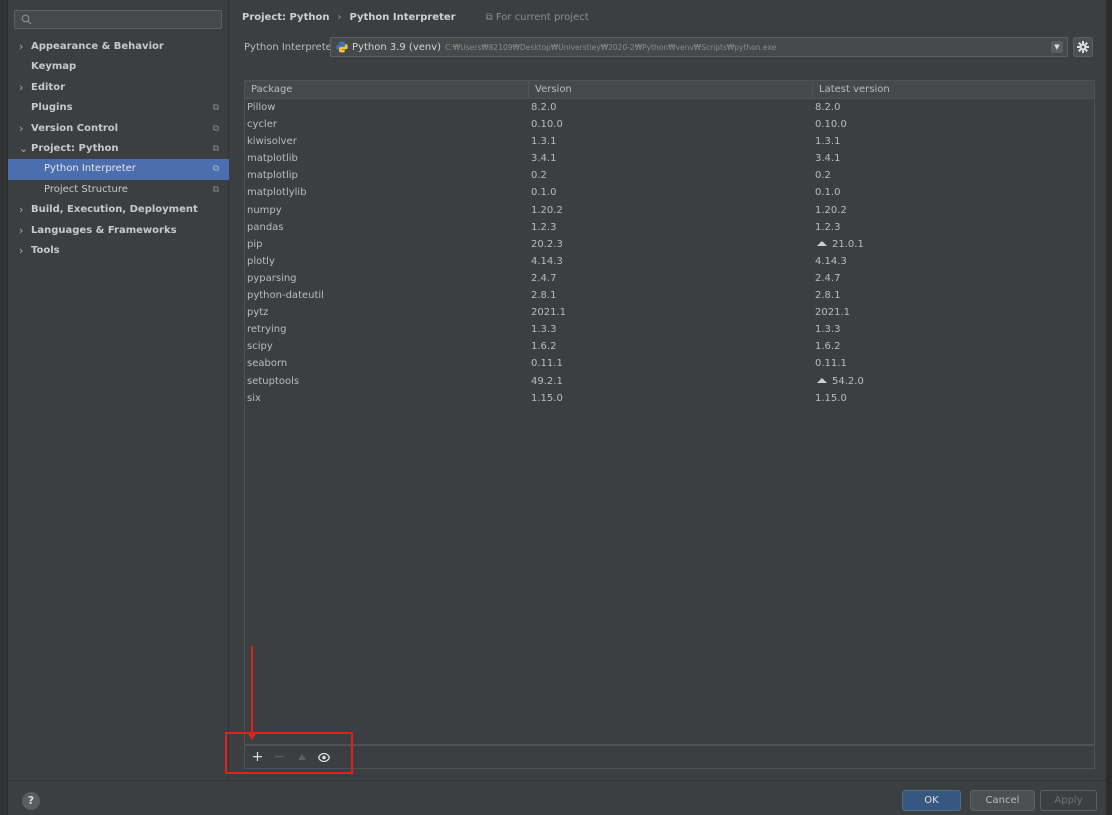  Describe the element at coordinates (252, 690) in the screenshot. I see `annotation-arrow-line` at that location.